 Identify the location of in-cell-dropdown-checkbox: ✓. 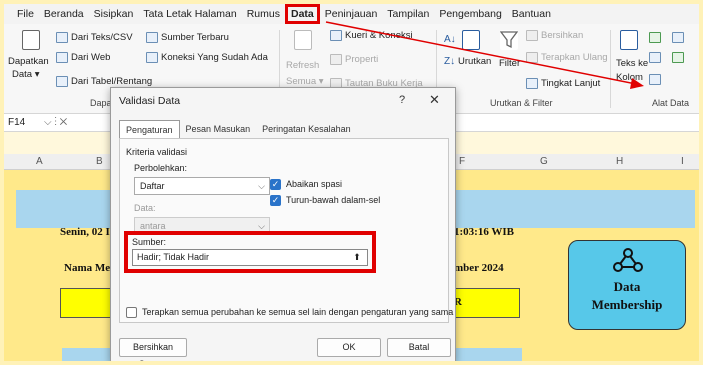
(275, 200).